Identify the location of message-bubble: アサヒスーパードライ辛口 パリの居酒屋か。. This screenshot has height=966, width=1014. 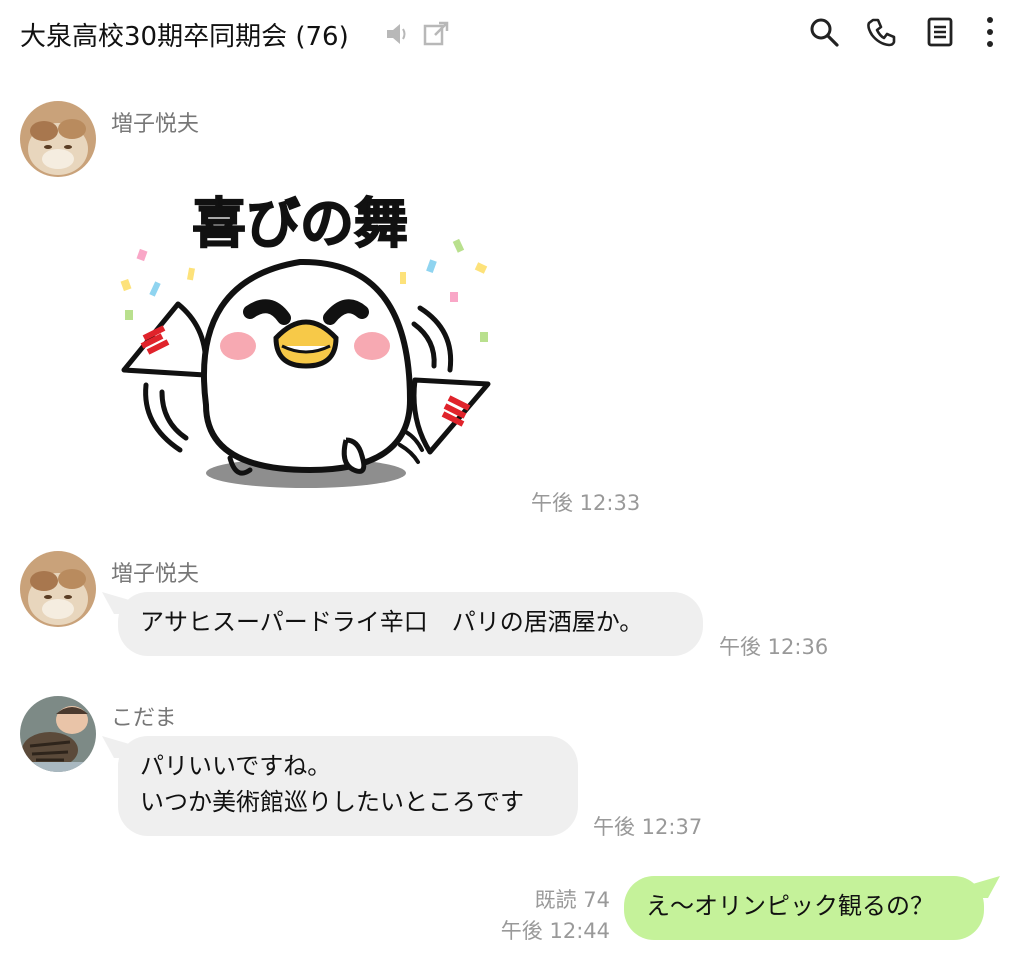
(410, 624).